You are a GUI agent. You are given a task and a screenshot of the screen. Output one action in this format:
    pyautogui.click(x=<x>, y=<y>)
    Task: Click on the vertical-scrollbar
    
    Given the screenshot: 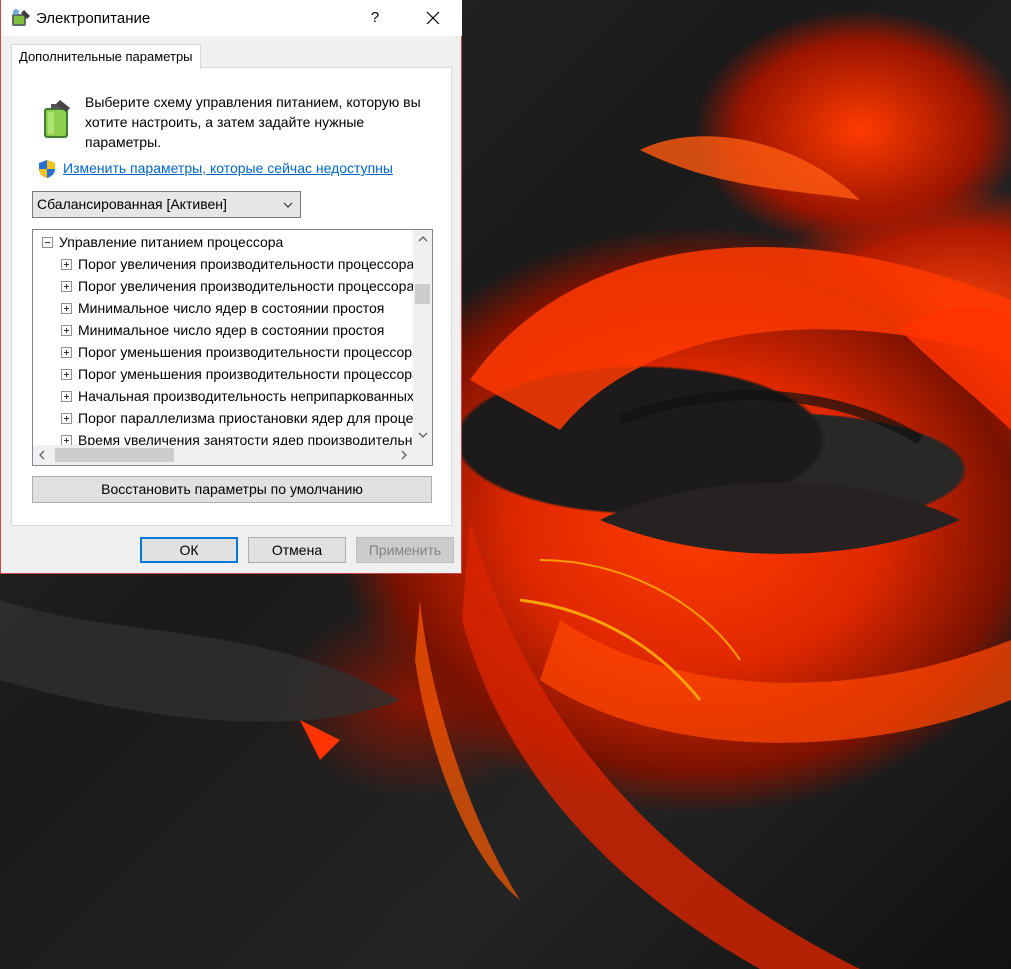 What is the action you would take?
    pyautogui.click(x=422, y=337)
    